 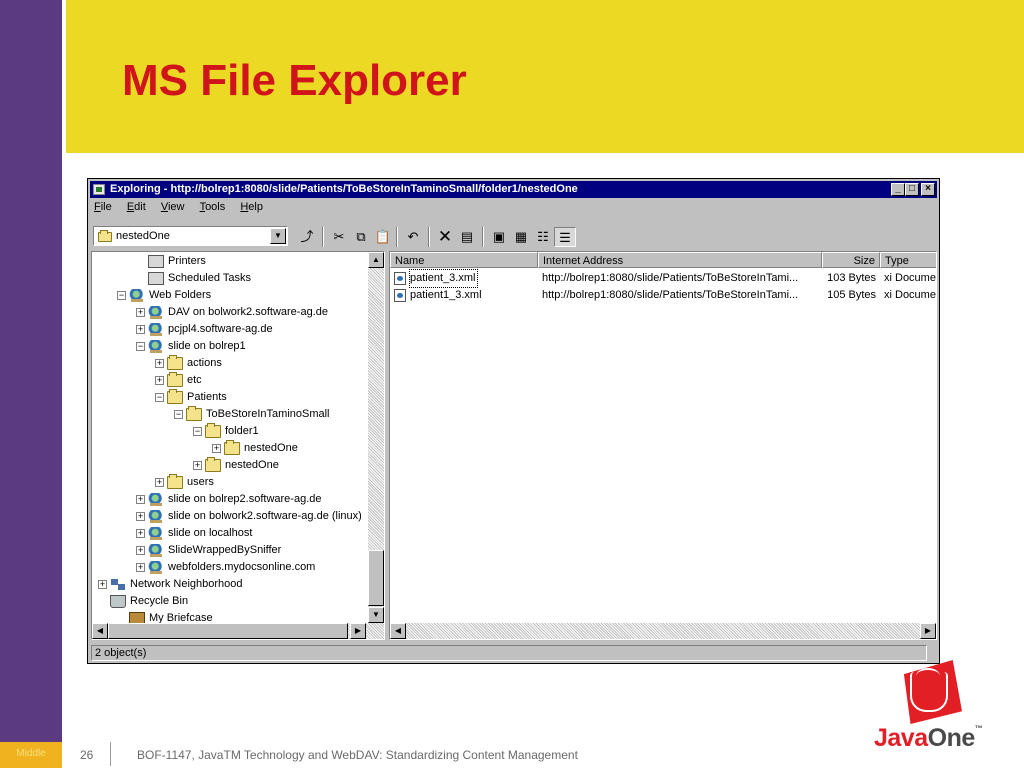 What do you see at coordinates (446, 295) in the screenshot?
I see `file-name: patient1_3.xml` at bounding box center [446, 295].